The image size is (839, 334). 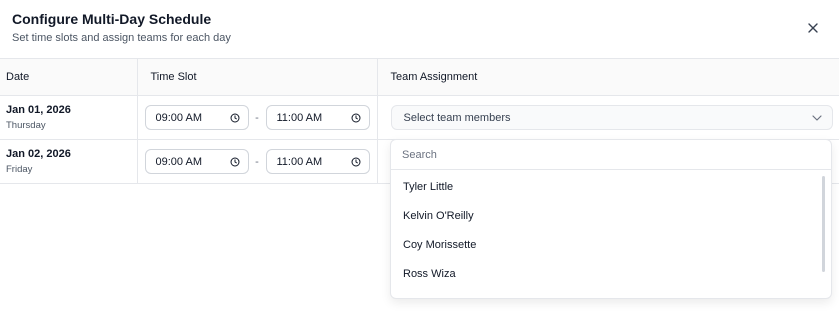 What do you see at coordinates (611, 215) in the screenshot?
I see `list-item: Kelvin O'Reilly` at bounding box center [611, 215].